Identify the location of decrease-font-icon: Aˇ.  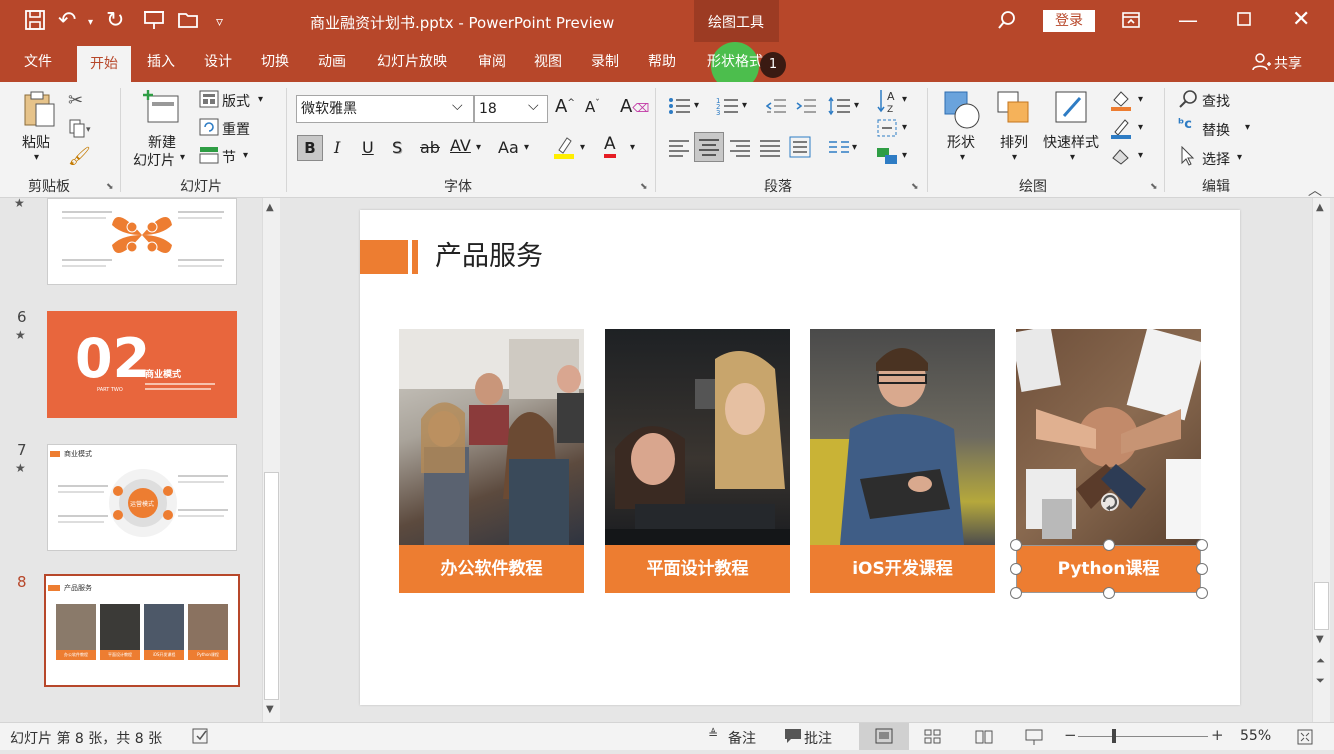
(592, 107).